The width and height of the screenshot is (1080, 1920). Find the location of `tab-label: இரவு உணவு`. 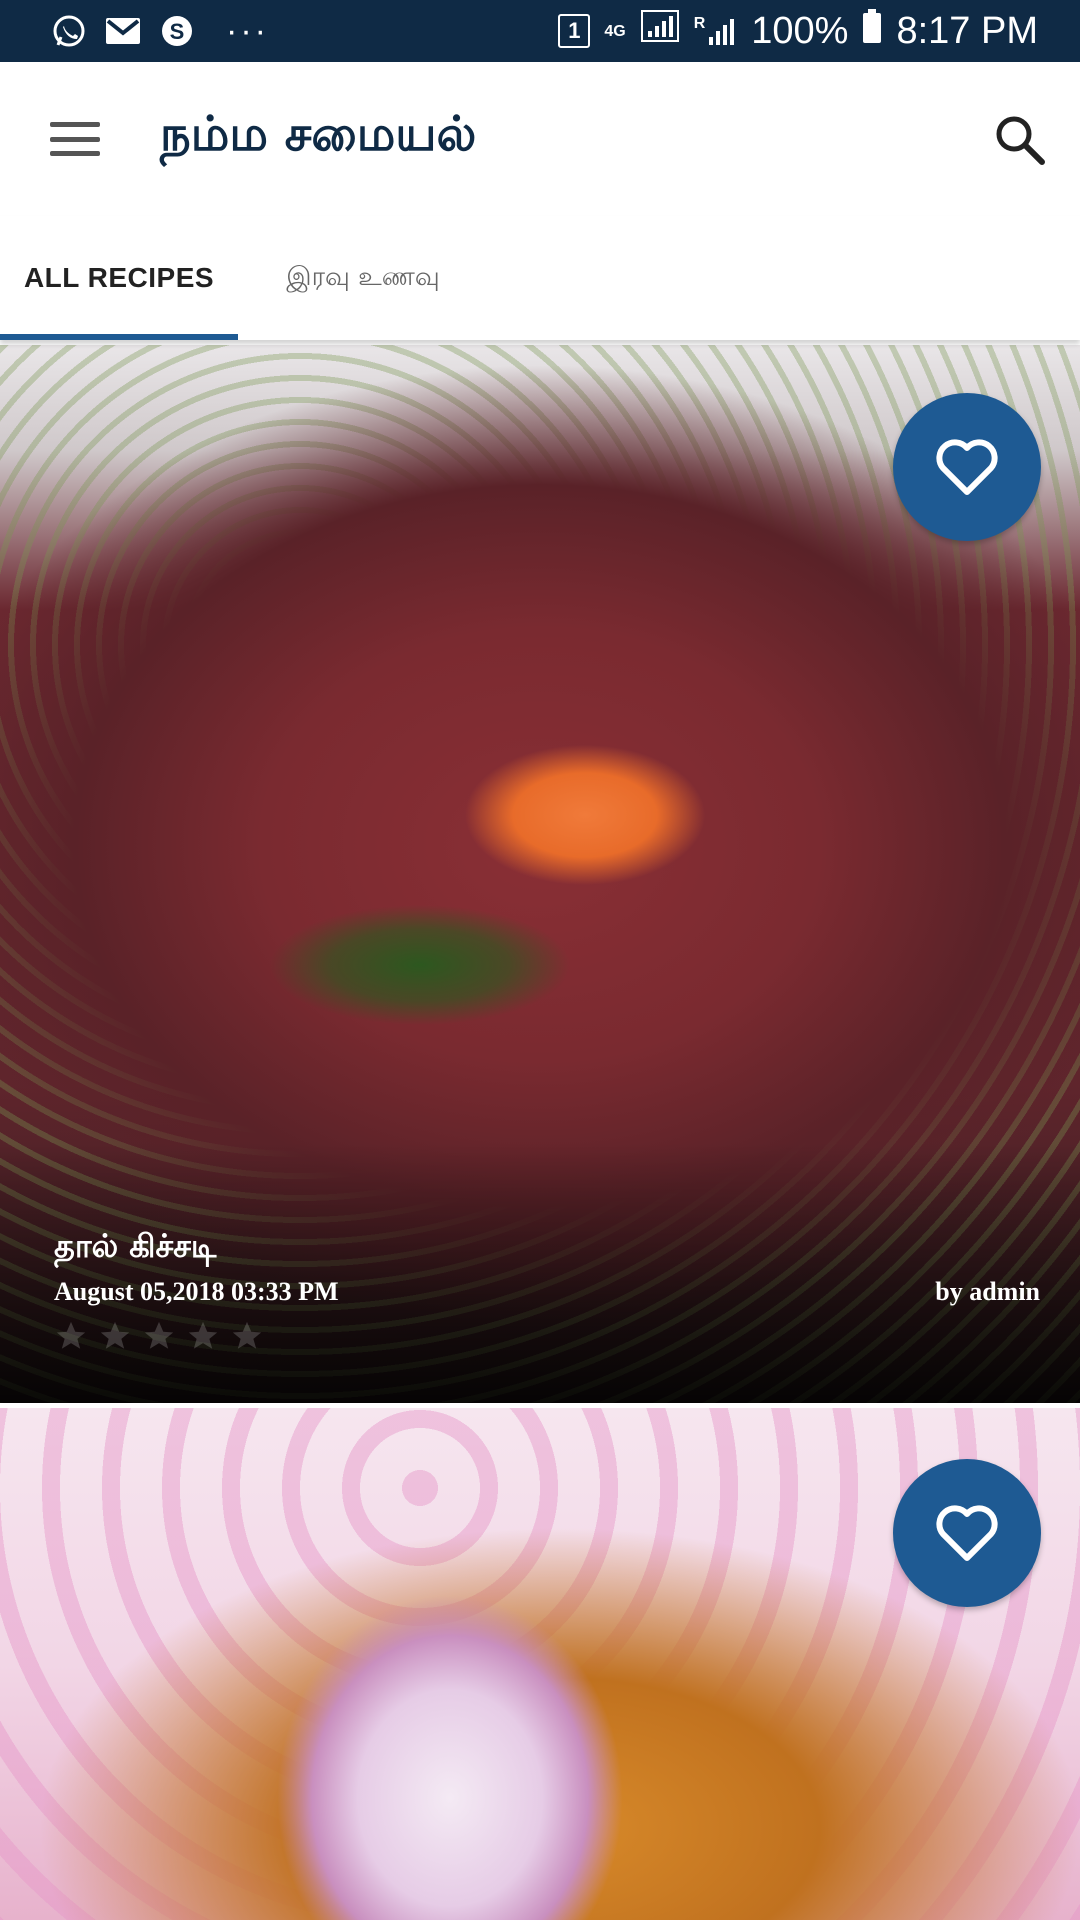

tab-label: இரவு உணவு is located at coordinates (363, 276).